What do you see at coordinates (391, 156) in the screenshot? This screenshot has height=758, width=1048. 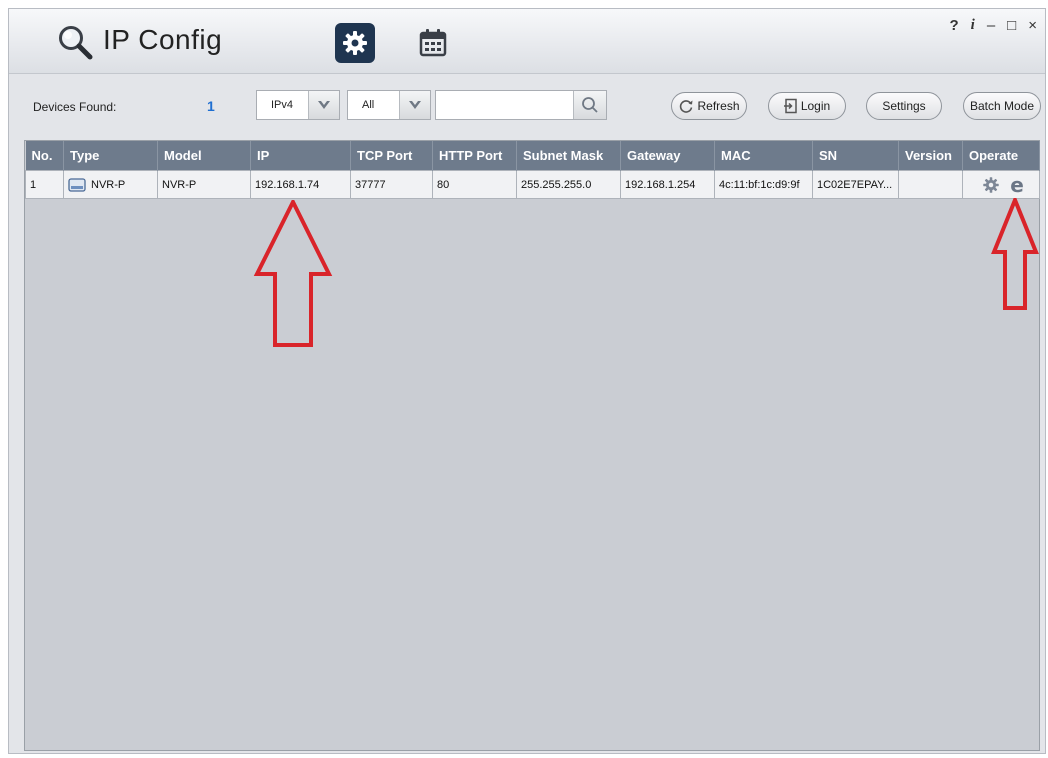 I see `column-header-tcp-port: TCP Port` at bounding box center [391, 156].